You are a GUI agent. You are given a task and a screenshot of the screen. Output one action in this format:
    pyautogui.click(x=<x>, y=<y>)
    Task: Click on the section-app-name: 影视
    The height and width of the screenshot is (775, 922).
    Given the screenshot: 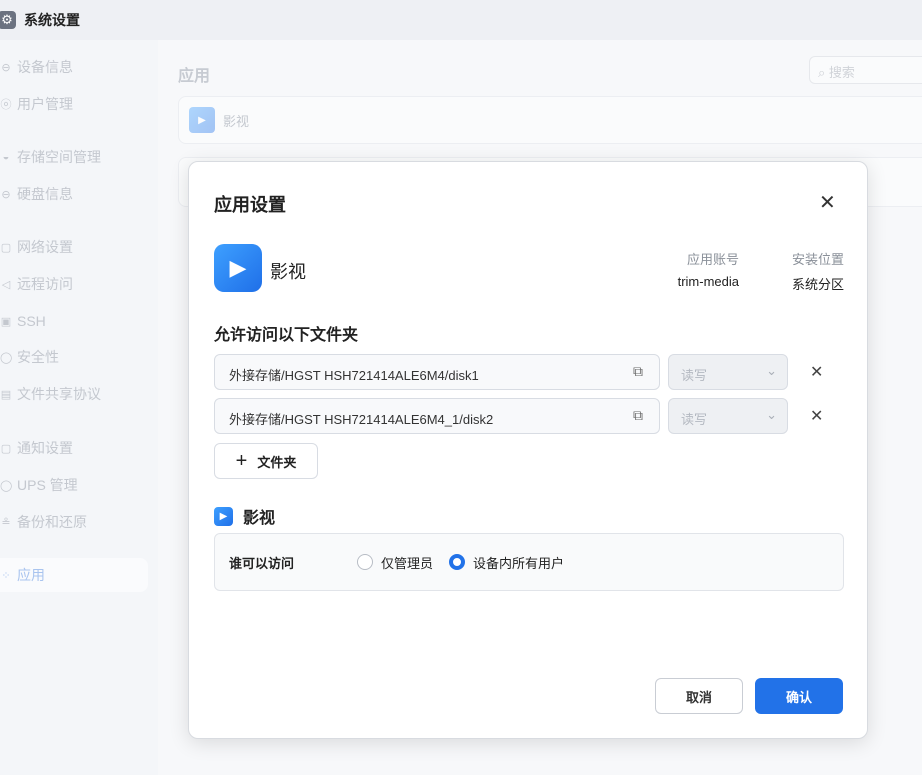 What is the action you would take?
    pyautogui.click(x=259, y=518)
    